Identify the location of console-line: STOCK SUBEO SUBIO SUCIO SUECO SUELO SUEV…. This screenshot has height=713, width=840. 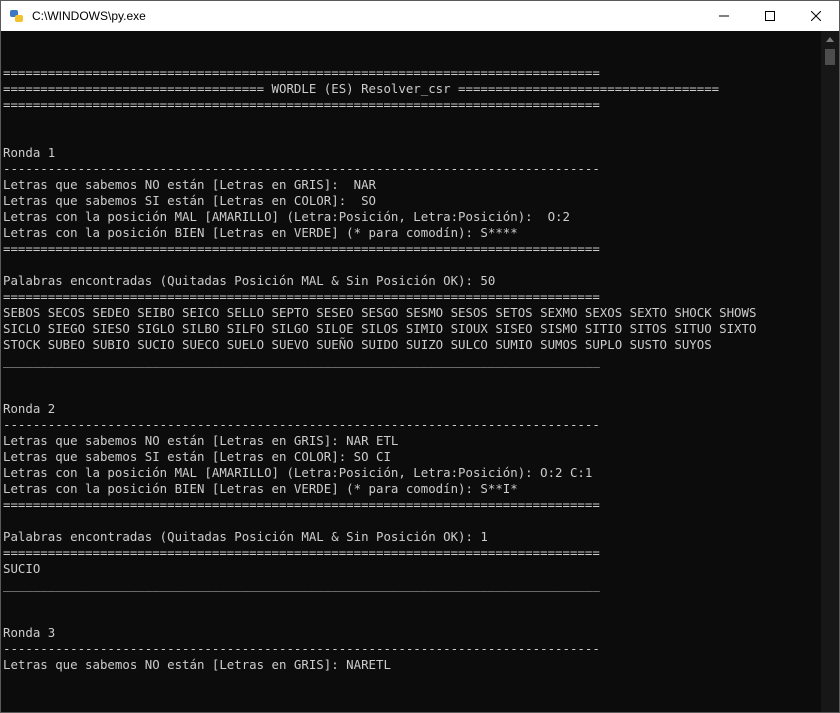
(357, 344).